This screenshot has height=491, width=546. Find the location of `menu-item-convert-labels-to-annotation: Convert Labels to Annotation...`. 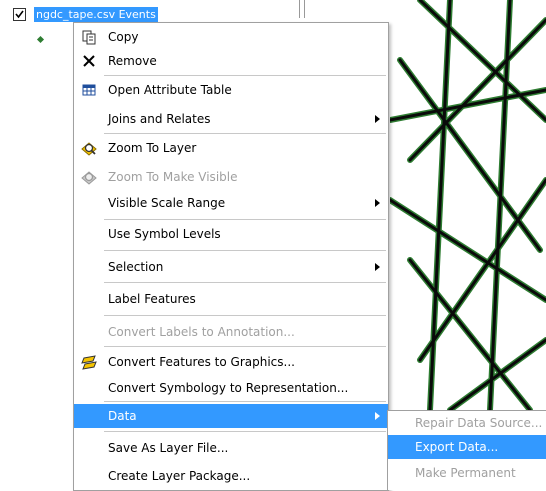

menu-item-convert-labels-to-annotation: Convert Labels to Annotation... is located at coordinates (231, 332).